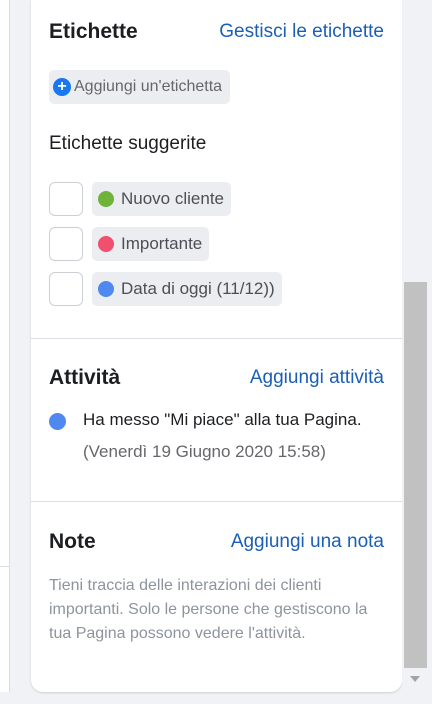 The height and width of the screenshot is (704, 432). I want to click on scroll-down-arrow-icon, so click(415, 679).